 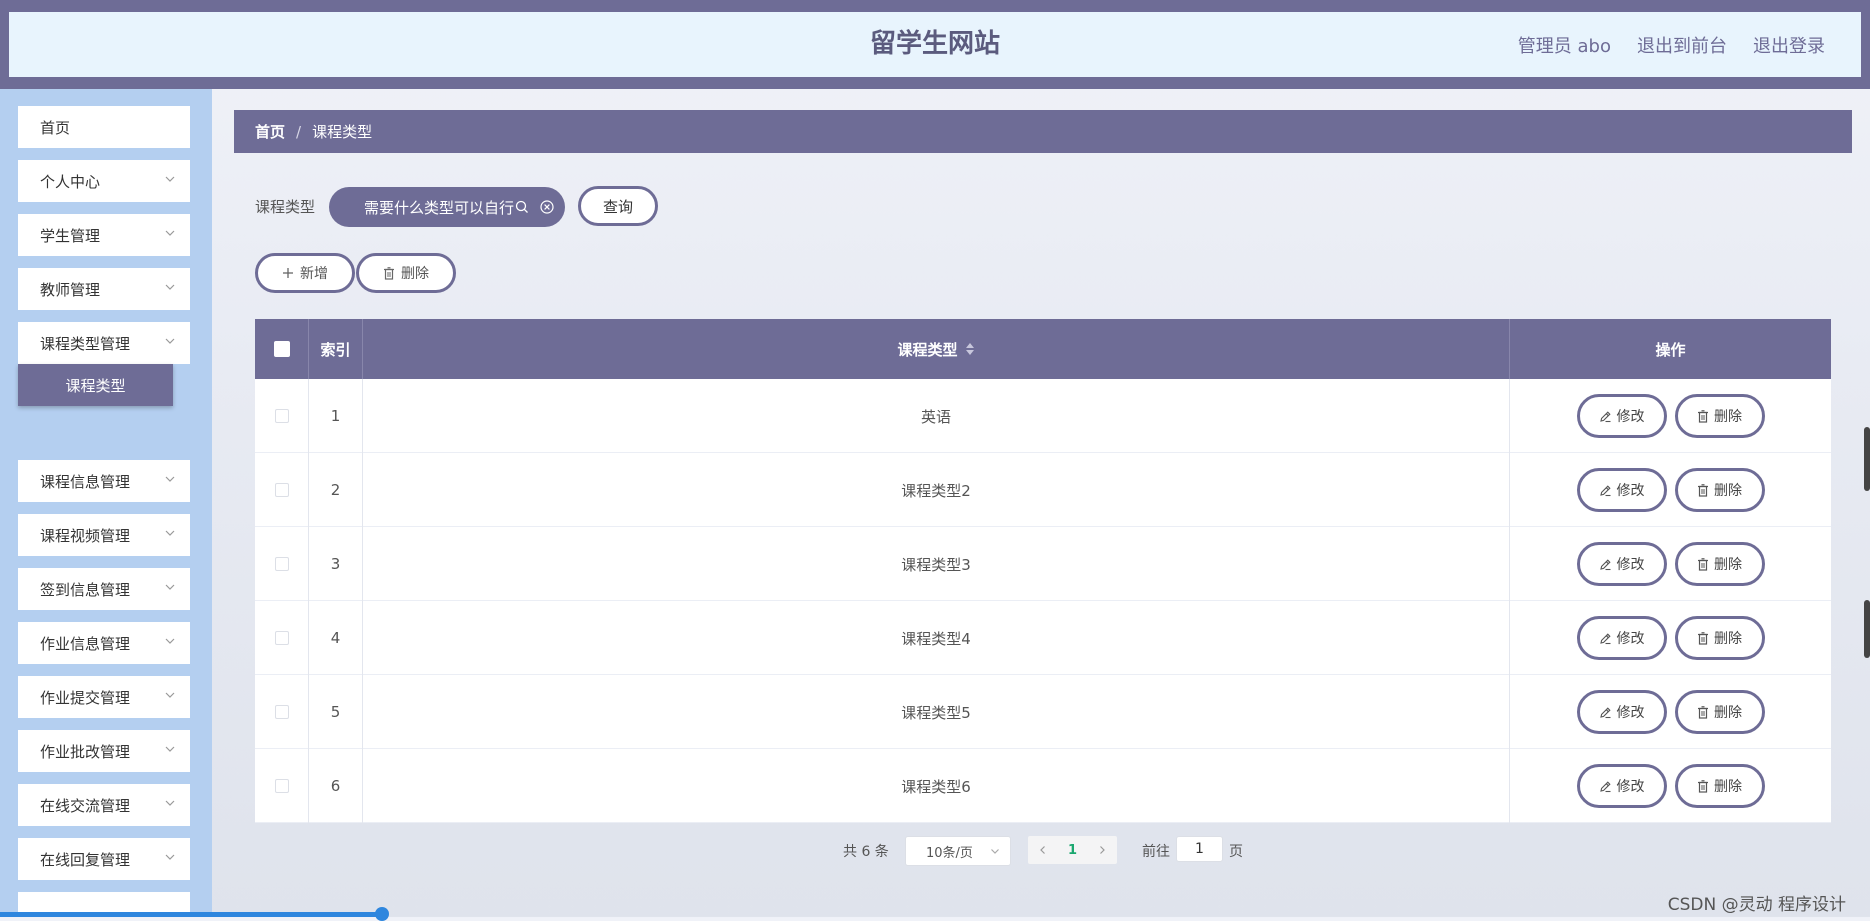 What do you see at coordinates (85, 859) in the screenshot?
I see `sidebar-item-label: 在线回复管理` at bounding box center [85, 859].